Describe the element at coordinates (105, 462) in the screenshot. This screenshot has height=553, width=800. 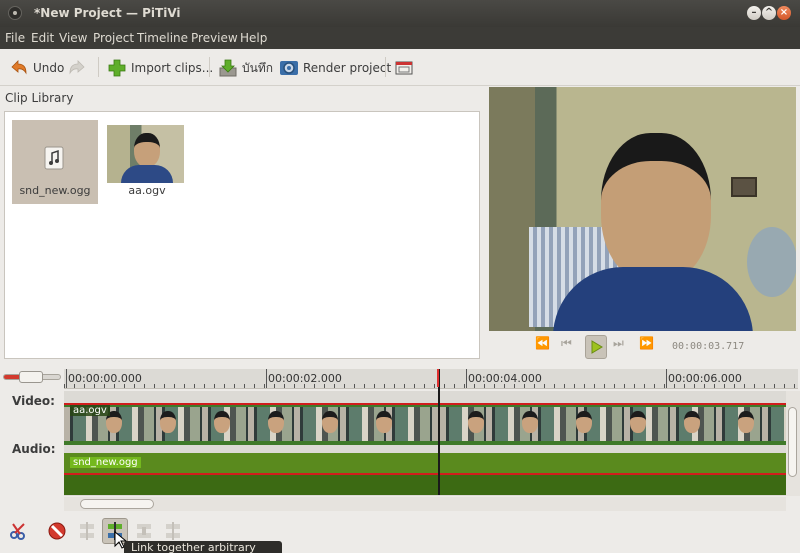
I see `audio-clip-label: snd_new.ogg` at that location.